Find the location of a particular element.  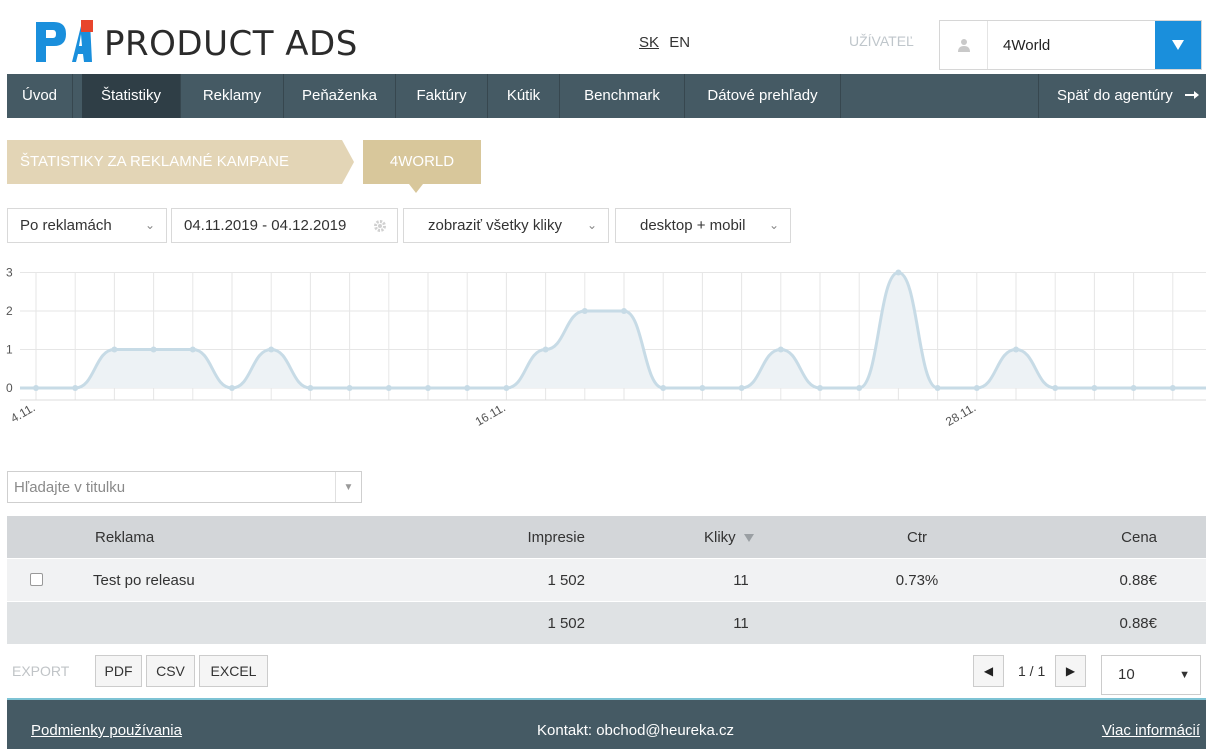

sort-desc-icon is located at coordinates (748, 538).